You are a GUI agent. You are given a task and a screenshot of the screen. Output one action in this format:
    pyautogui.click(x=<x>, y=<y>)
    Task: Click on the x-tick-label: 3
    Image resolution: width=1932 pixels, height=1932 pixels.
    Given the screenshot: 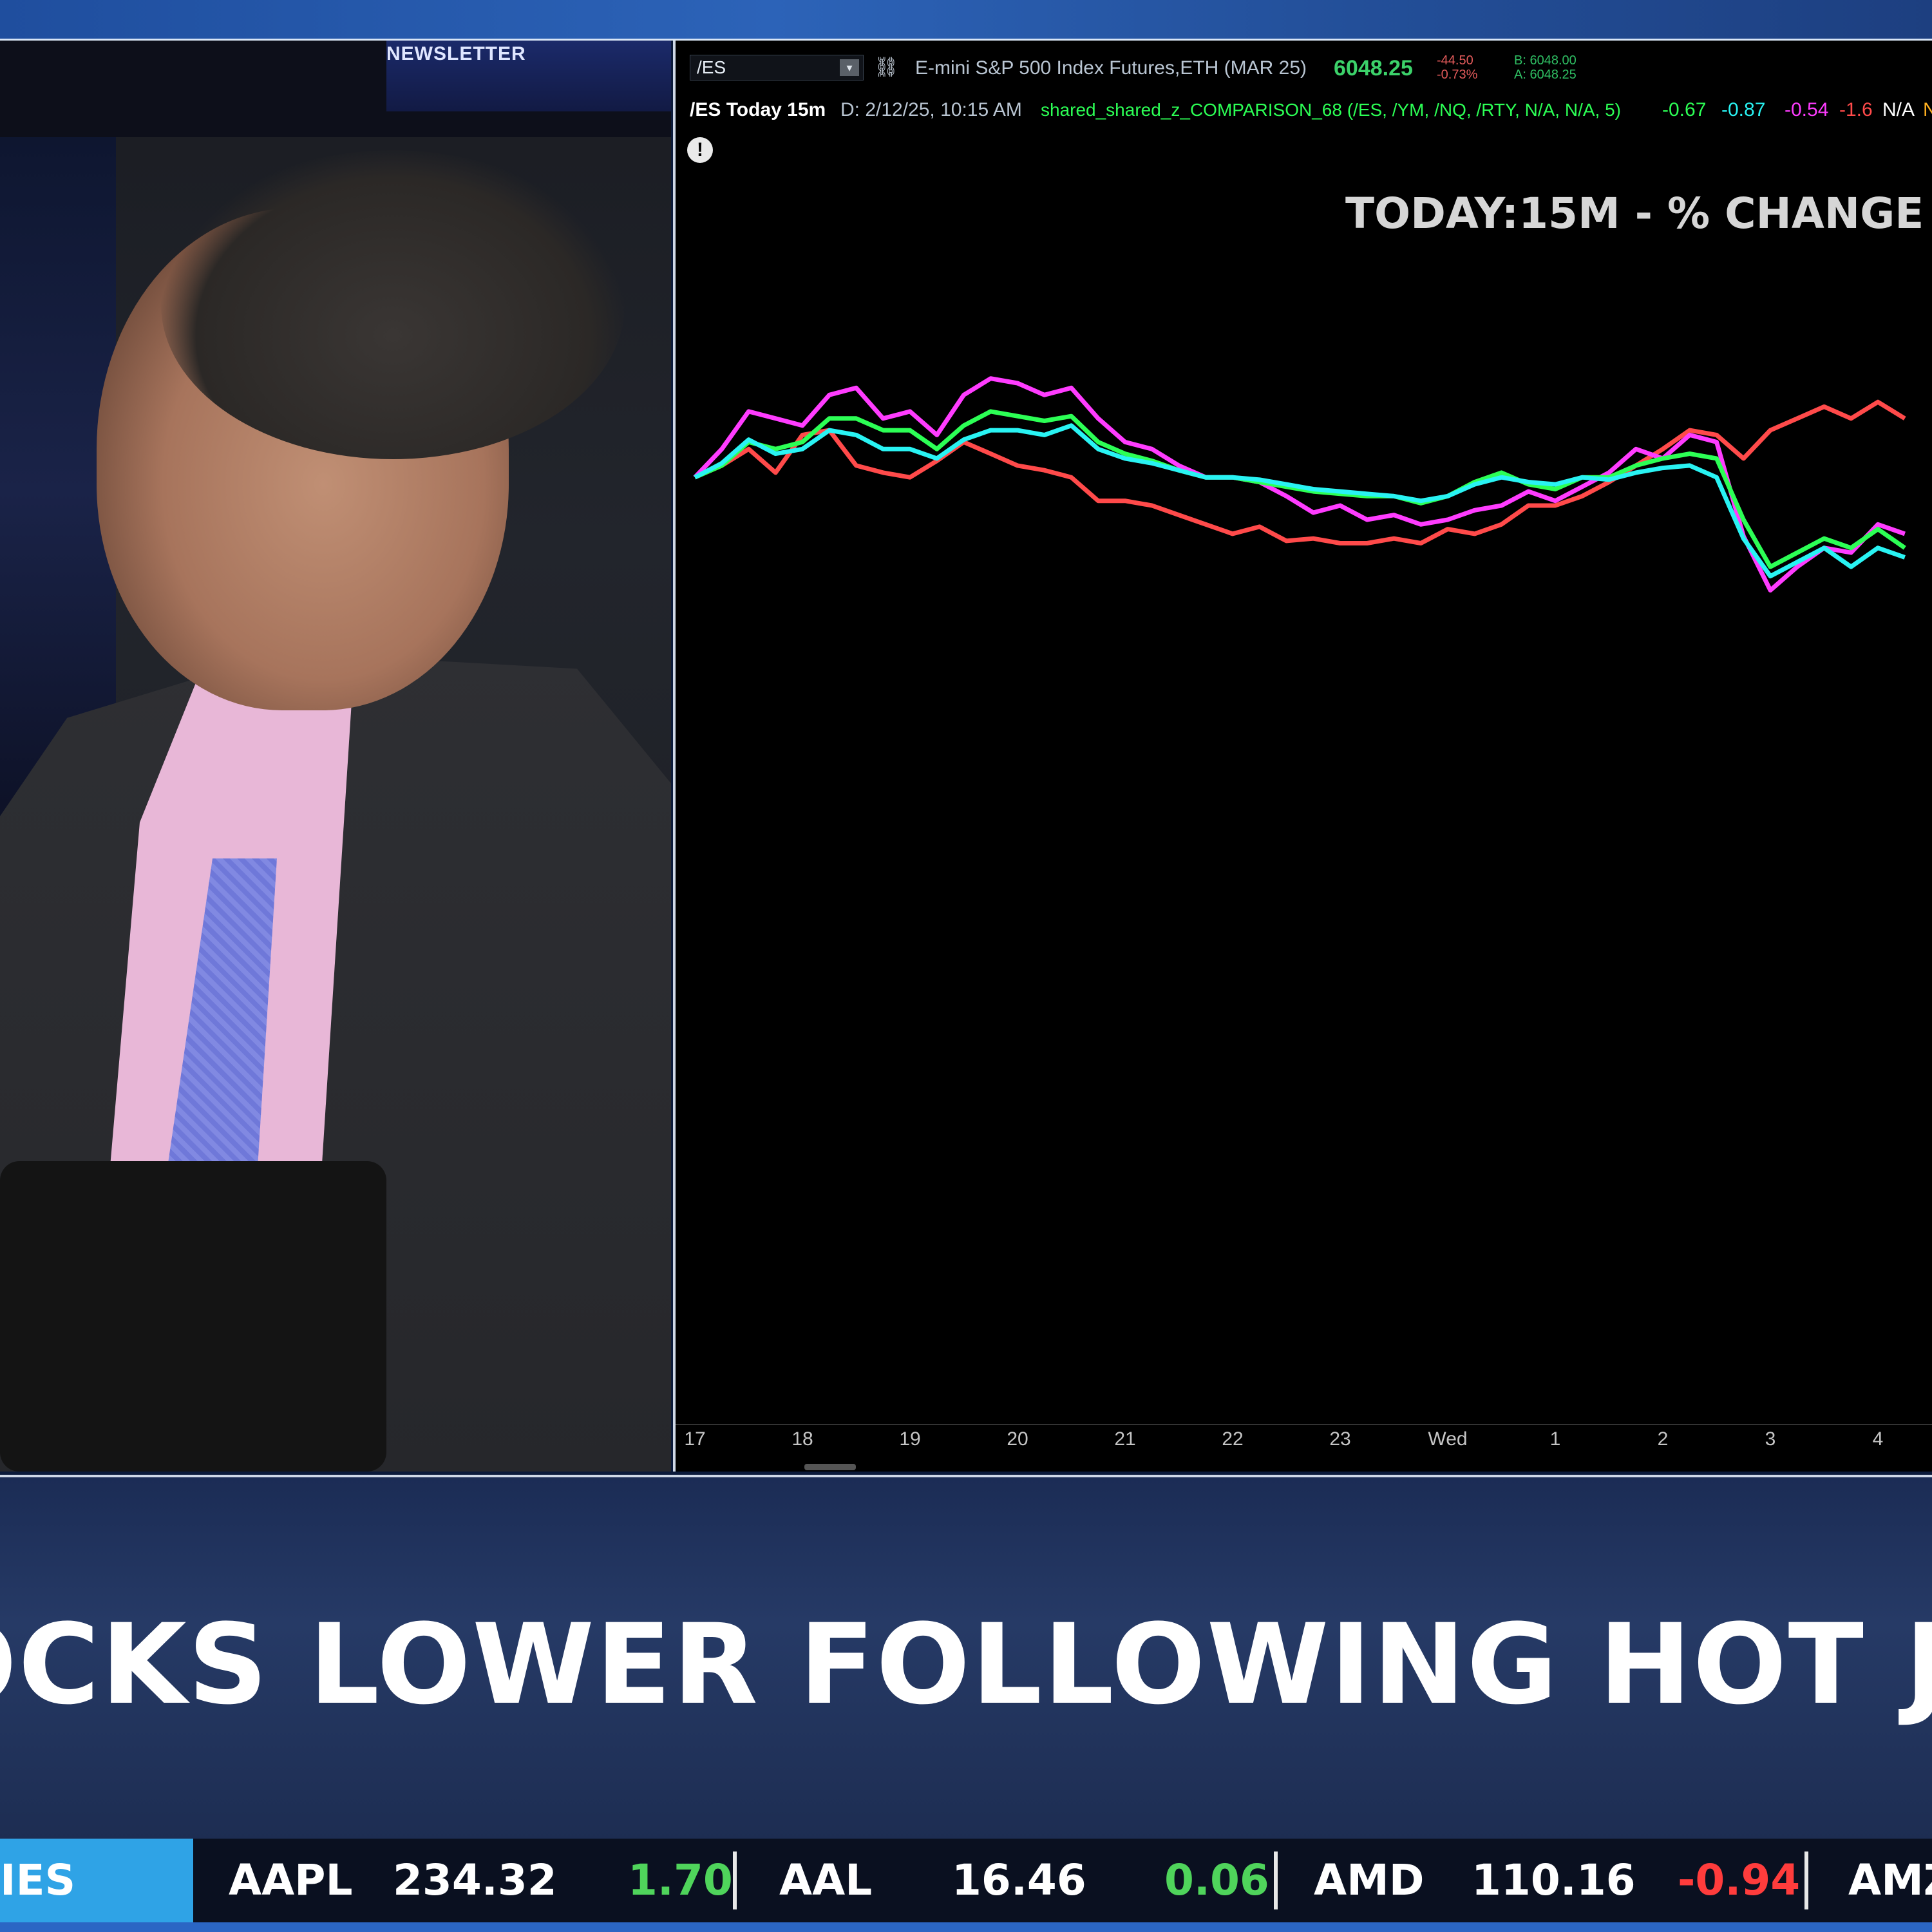 What is the action you would take?
    pyautogui.click(x=1770, y=1439)
    